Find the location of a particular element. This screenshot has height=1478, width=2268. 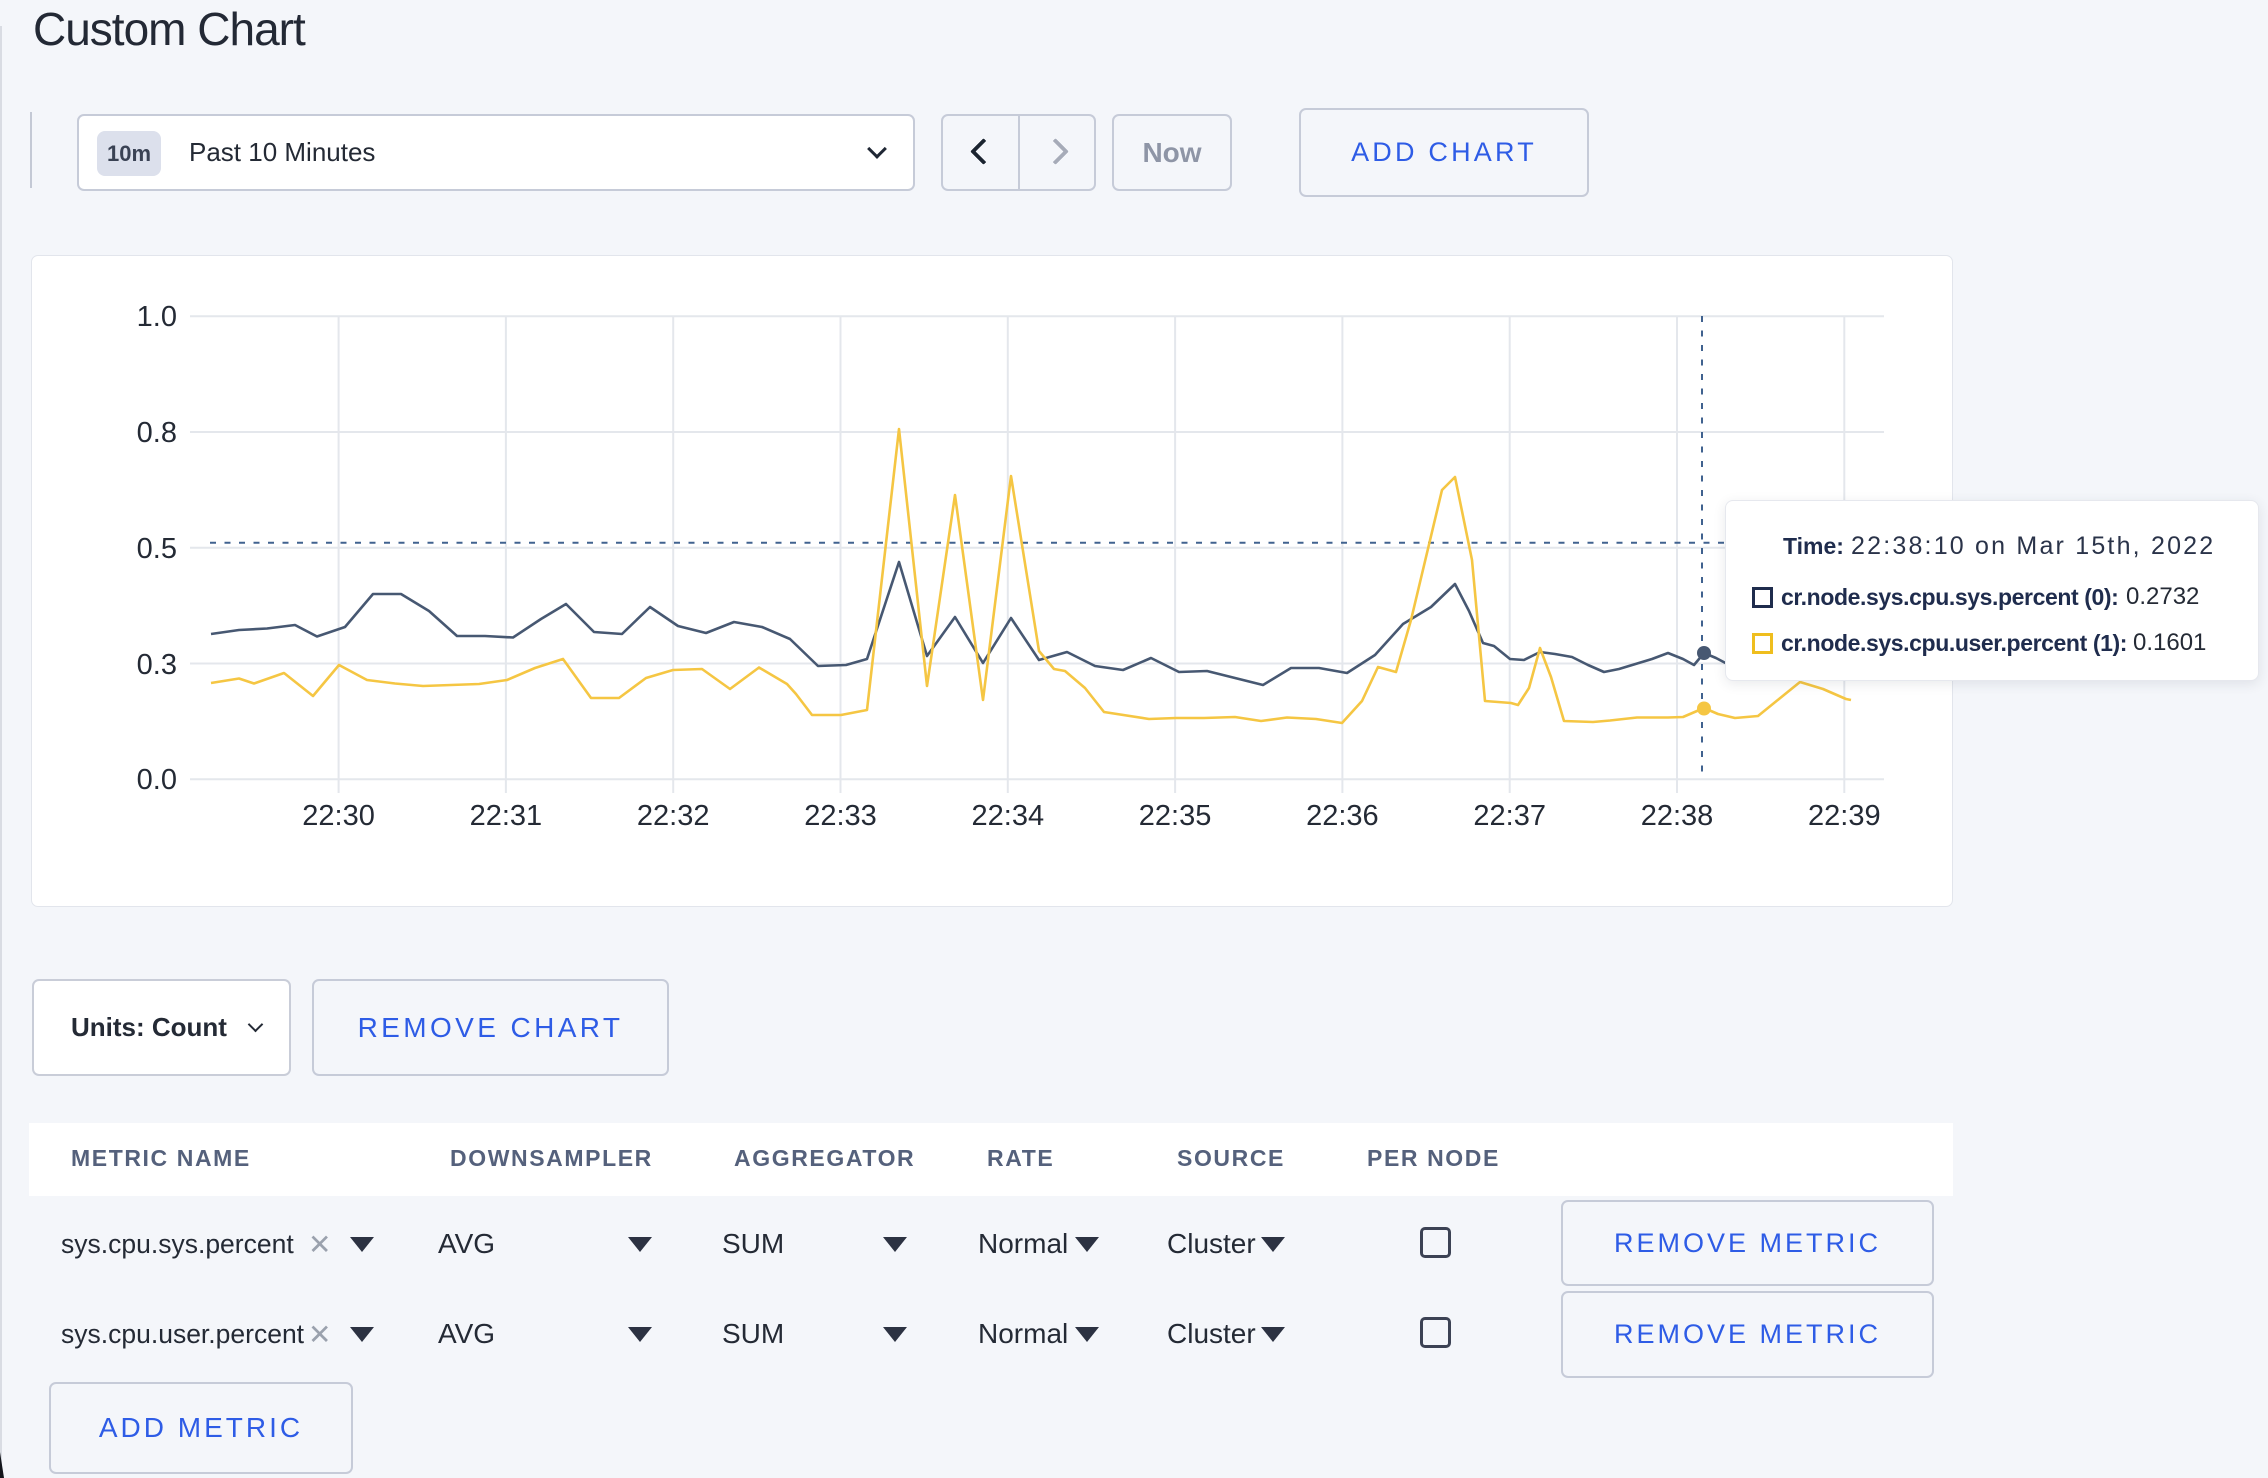

svg-text: 22:37 is located at coordinates (1509, 816).